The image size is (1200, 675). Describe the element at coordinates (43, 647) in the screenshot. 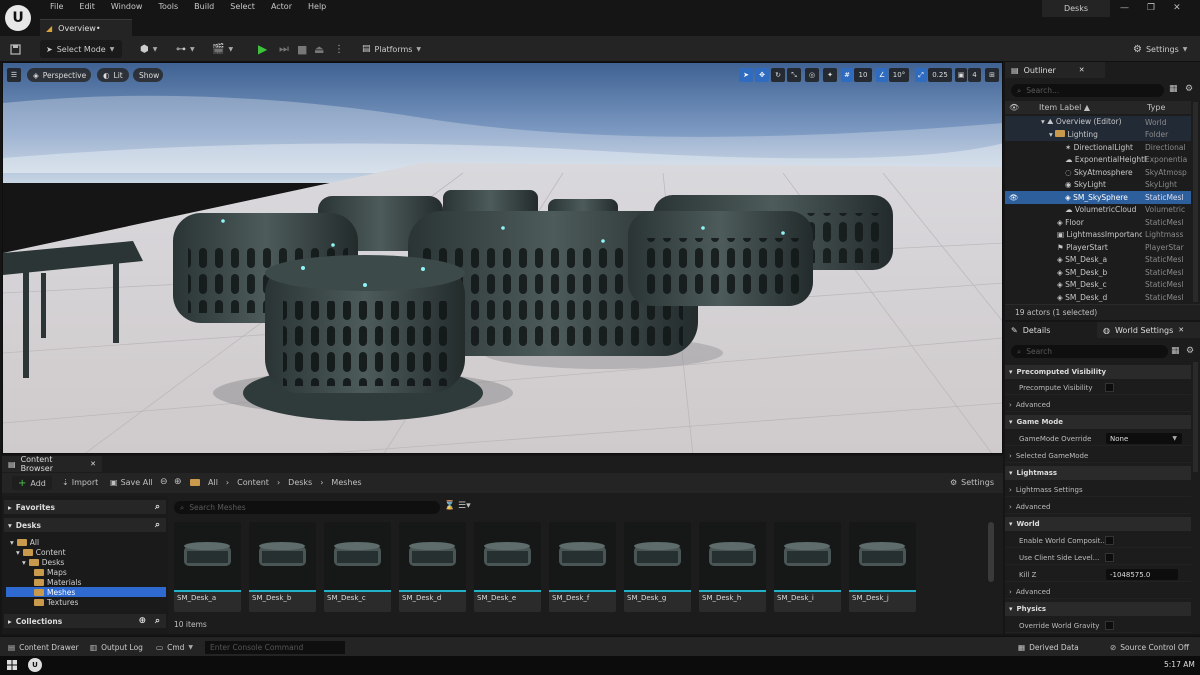

I see `content-drawer-button: ▤ Content Drawer` at that location.